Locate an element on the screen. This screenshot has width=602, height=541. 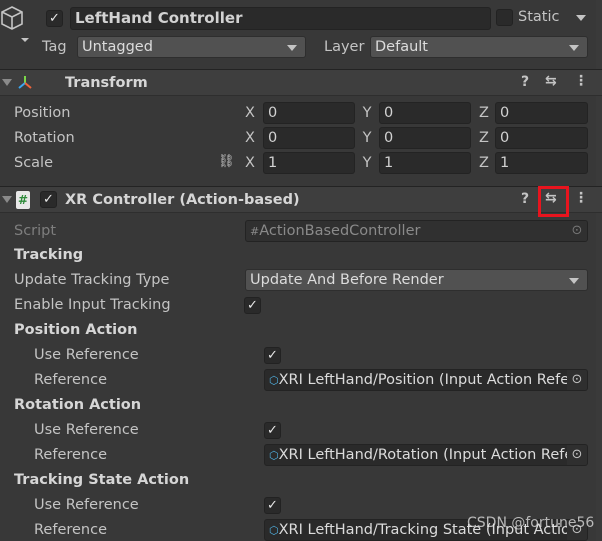
enable-input-checkbox: ✓ is located at coordinates (252, 305).